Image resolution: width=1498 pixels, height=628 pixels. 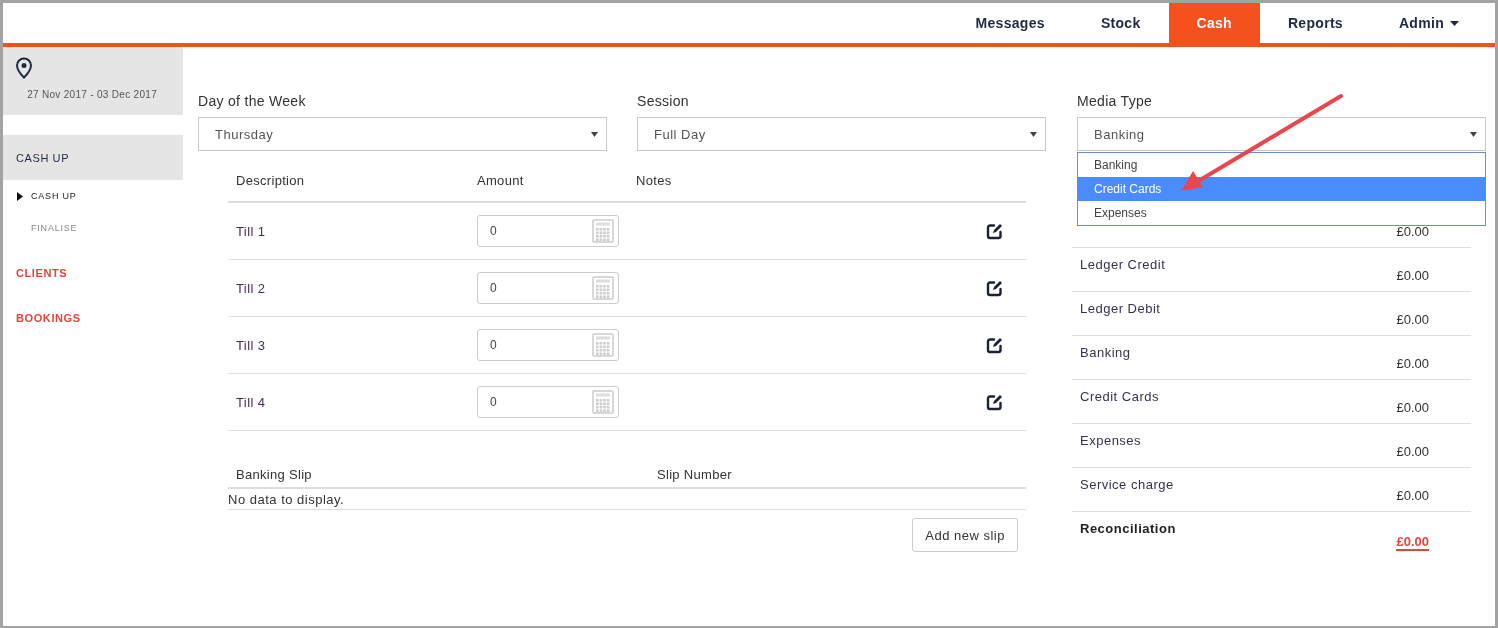 What do you see at coordinates (286, 499) in the screenshot?
I see `empty-message: No data to display.` at bounding box center [286, 499].